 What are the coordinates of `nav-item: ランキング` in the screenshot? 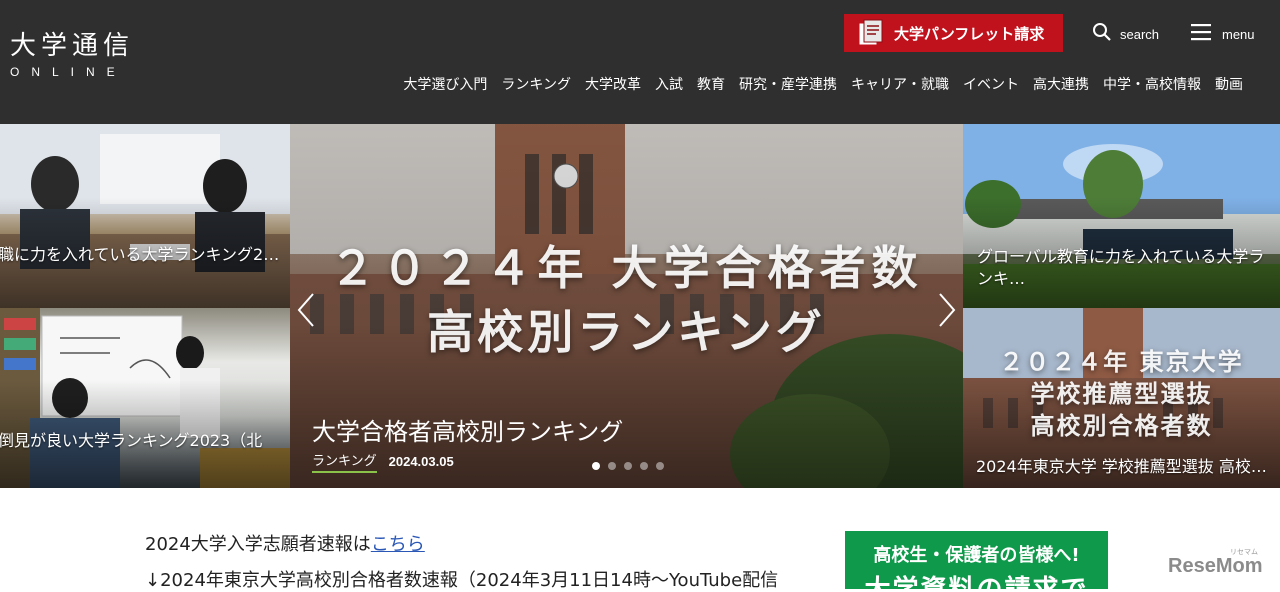 It's located at (536, 84).